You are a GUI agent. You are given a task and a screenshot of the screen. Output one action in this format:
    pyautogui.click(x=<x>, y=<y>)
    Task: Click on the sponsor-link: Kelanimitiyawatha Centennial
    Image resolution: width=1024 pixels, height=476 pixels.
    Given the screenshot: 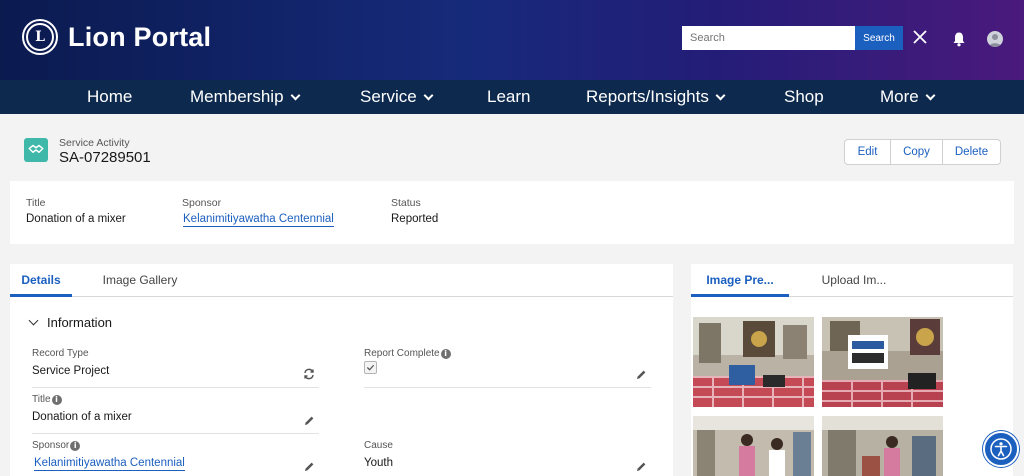 What is the action you would take?
    pyautogui.click(x=109, y=464)
    